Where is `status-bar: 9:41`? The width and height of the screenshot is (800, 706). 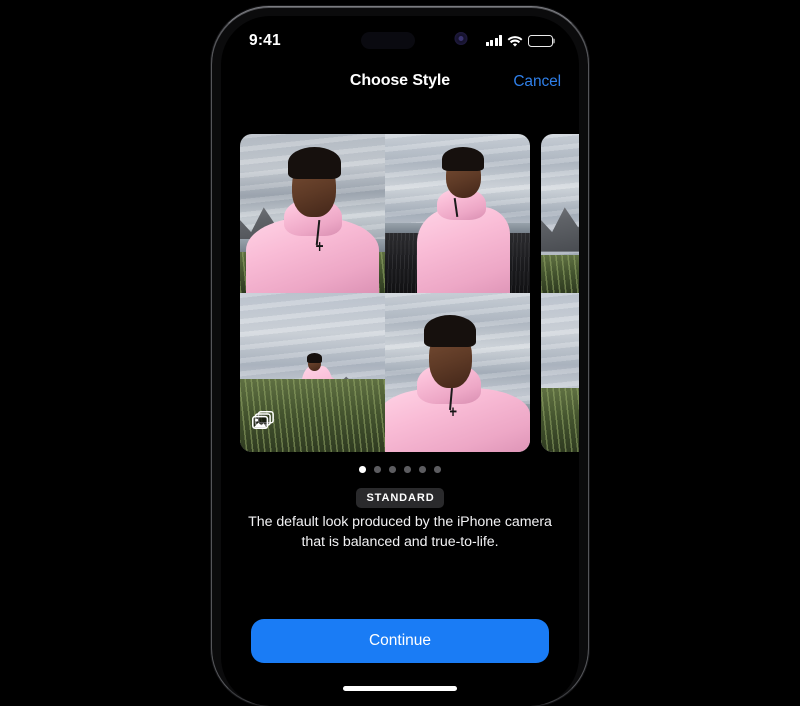
status-bar: 9:41 is located at coordinates (400, 38).